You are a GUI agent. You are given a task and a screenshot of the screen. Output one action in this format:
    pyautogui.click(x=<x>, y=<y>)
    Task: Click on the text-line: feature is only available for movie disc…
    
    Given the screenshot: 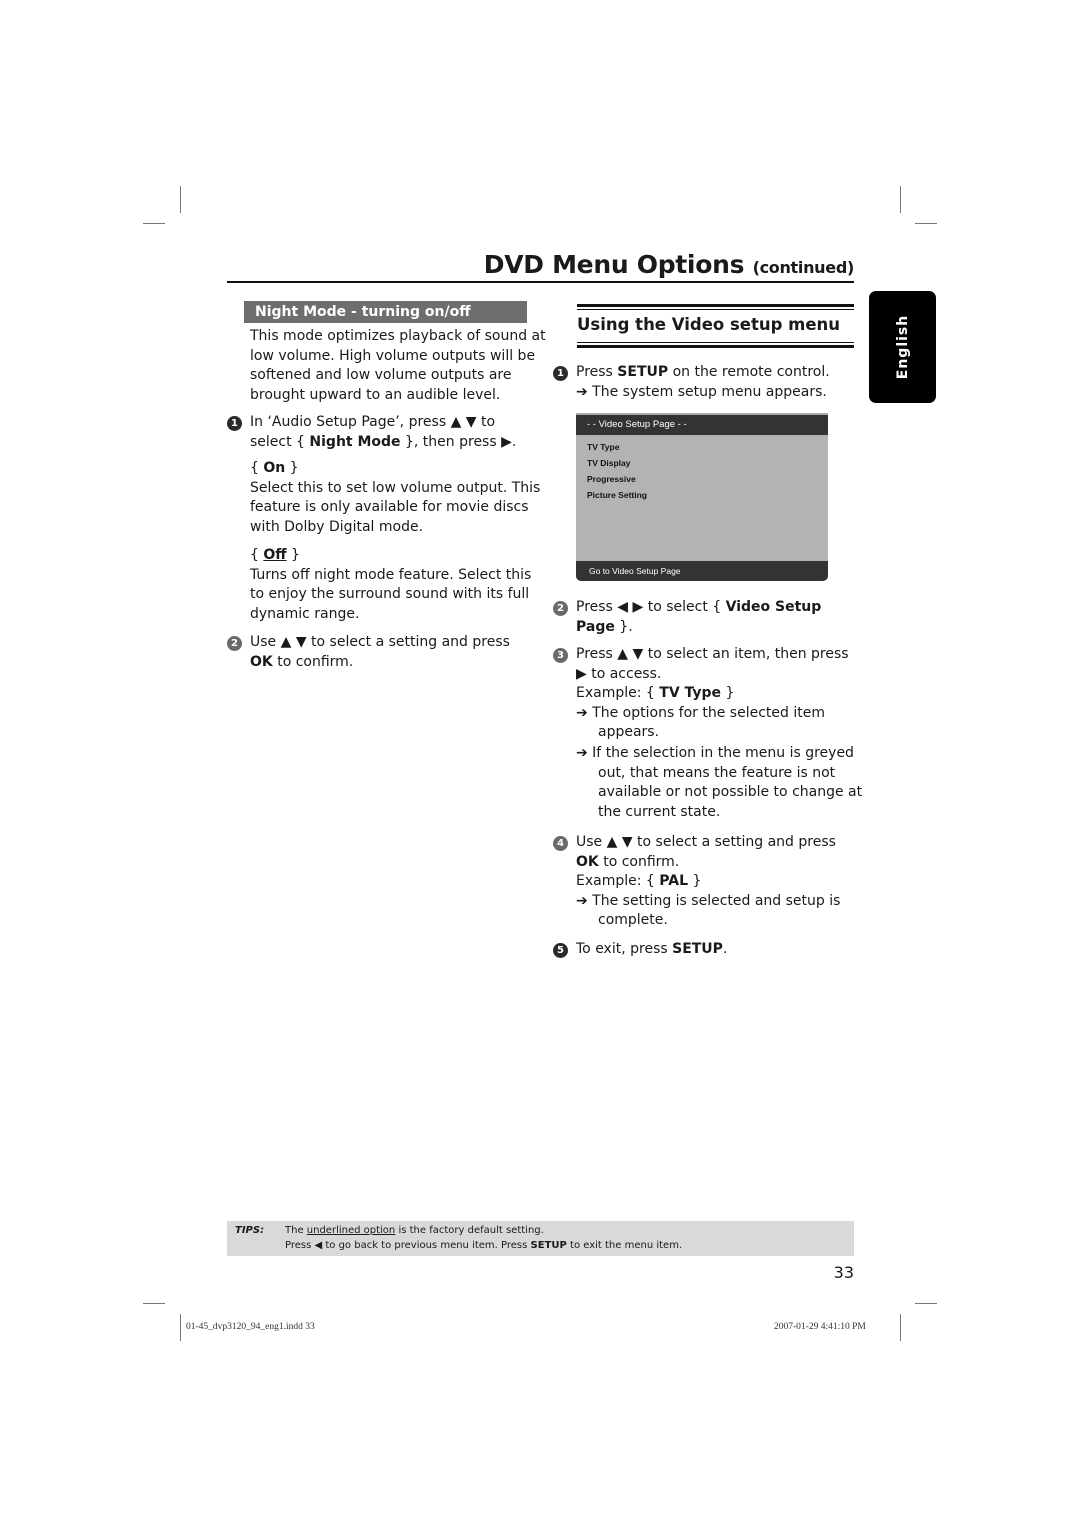 What is the action you would take?
    pyautogui.click(x=389, y=507)
    